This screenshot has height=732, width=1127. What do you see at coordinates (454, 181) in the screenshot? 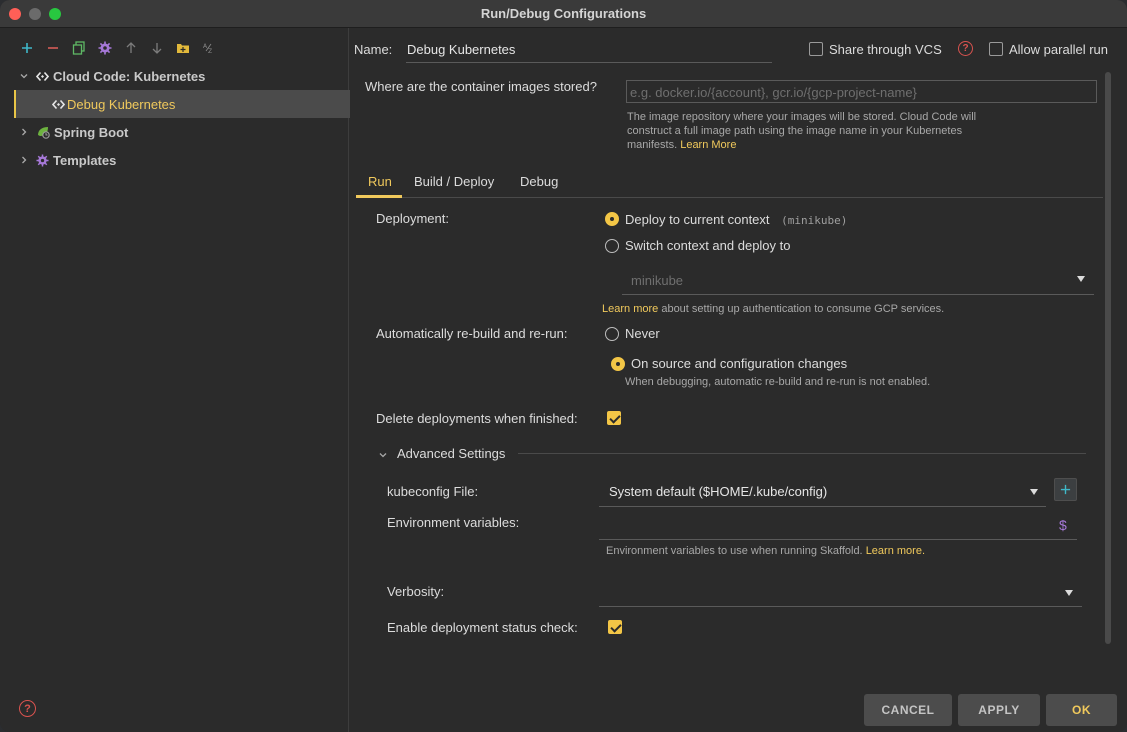
I see `tab-build-deploy: Build / Deploy` at bounding box center [454, 181].